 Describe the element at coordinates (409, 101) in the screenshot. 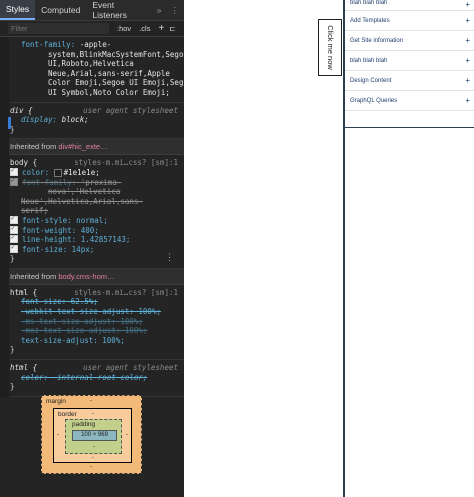

I see `sidebar-item-graphql-queries: GraphQL Queries +` at that location.